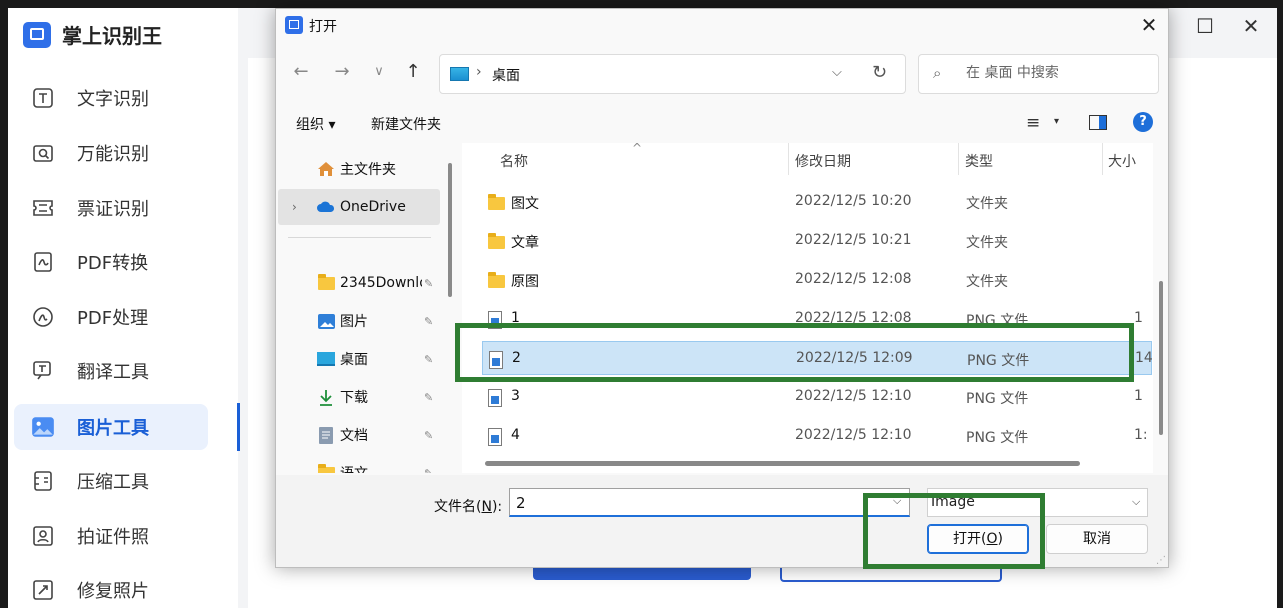 The width and height of the screenshot is (1283, 608). I want to click on filename-label: 文件名(N):, so click(468, 507).